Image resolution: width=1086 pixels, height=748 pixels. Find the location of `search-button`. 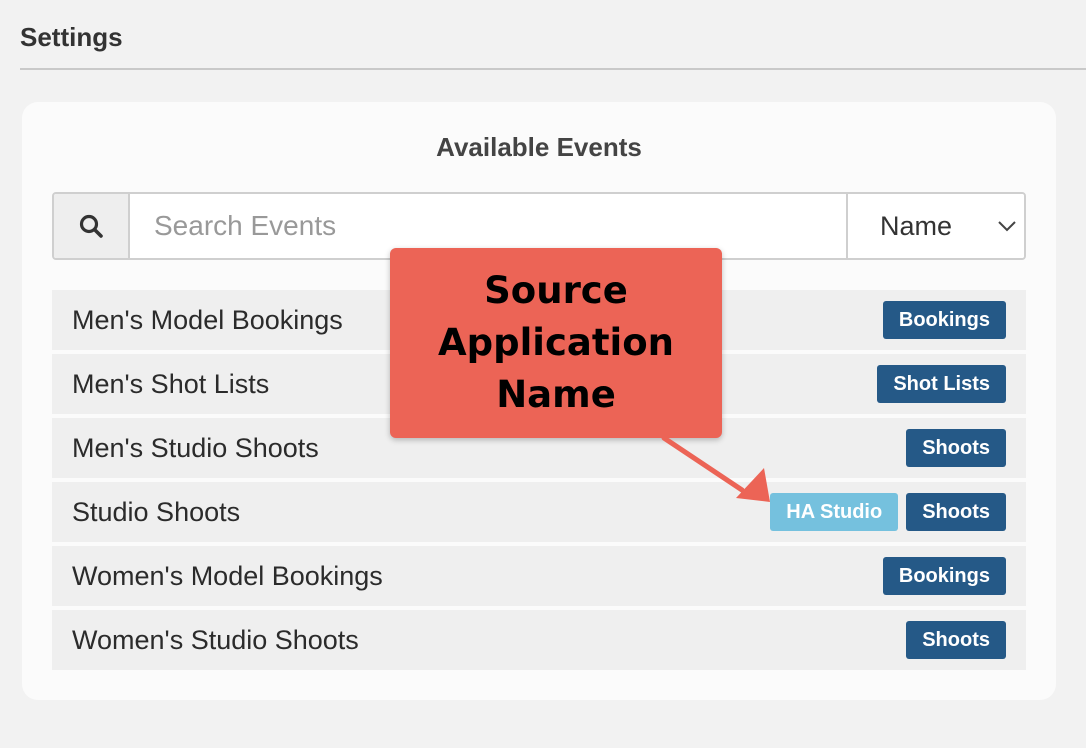

search-button is located at coordinates (92, 226).